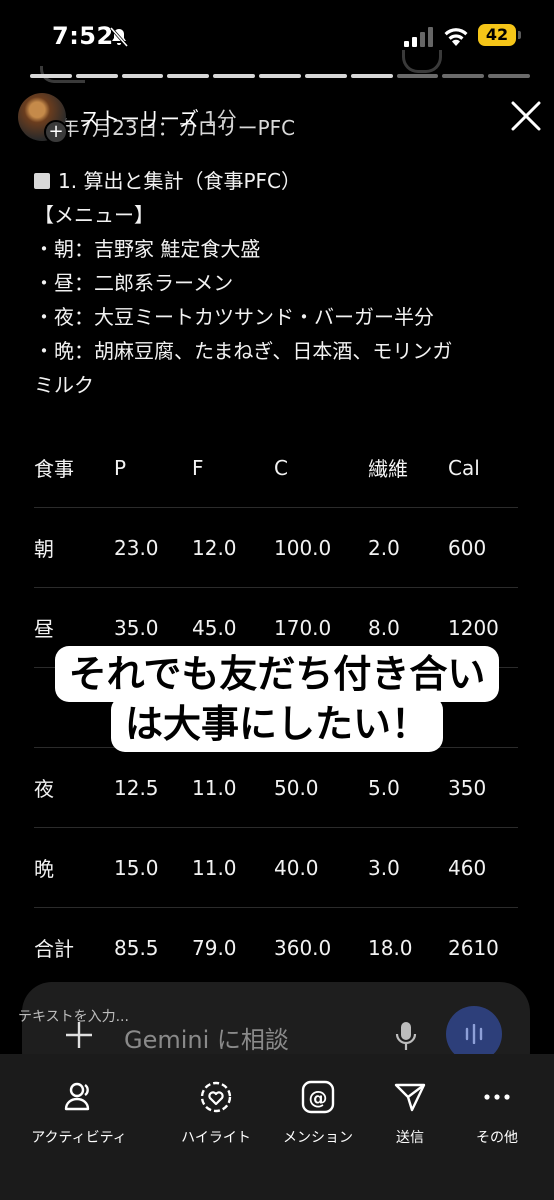  What do you see at coordinates (408, 547) in the screenshot?
I see `table-cell: 2.0` at bounding box center [408, 547].